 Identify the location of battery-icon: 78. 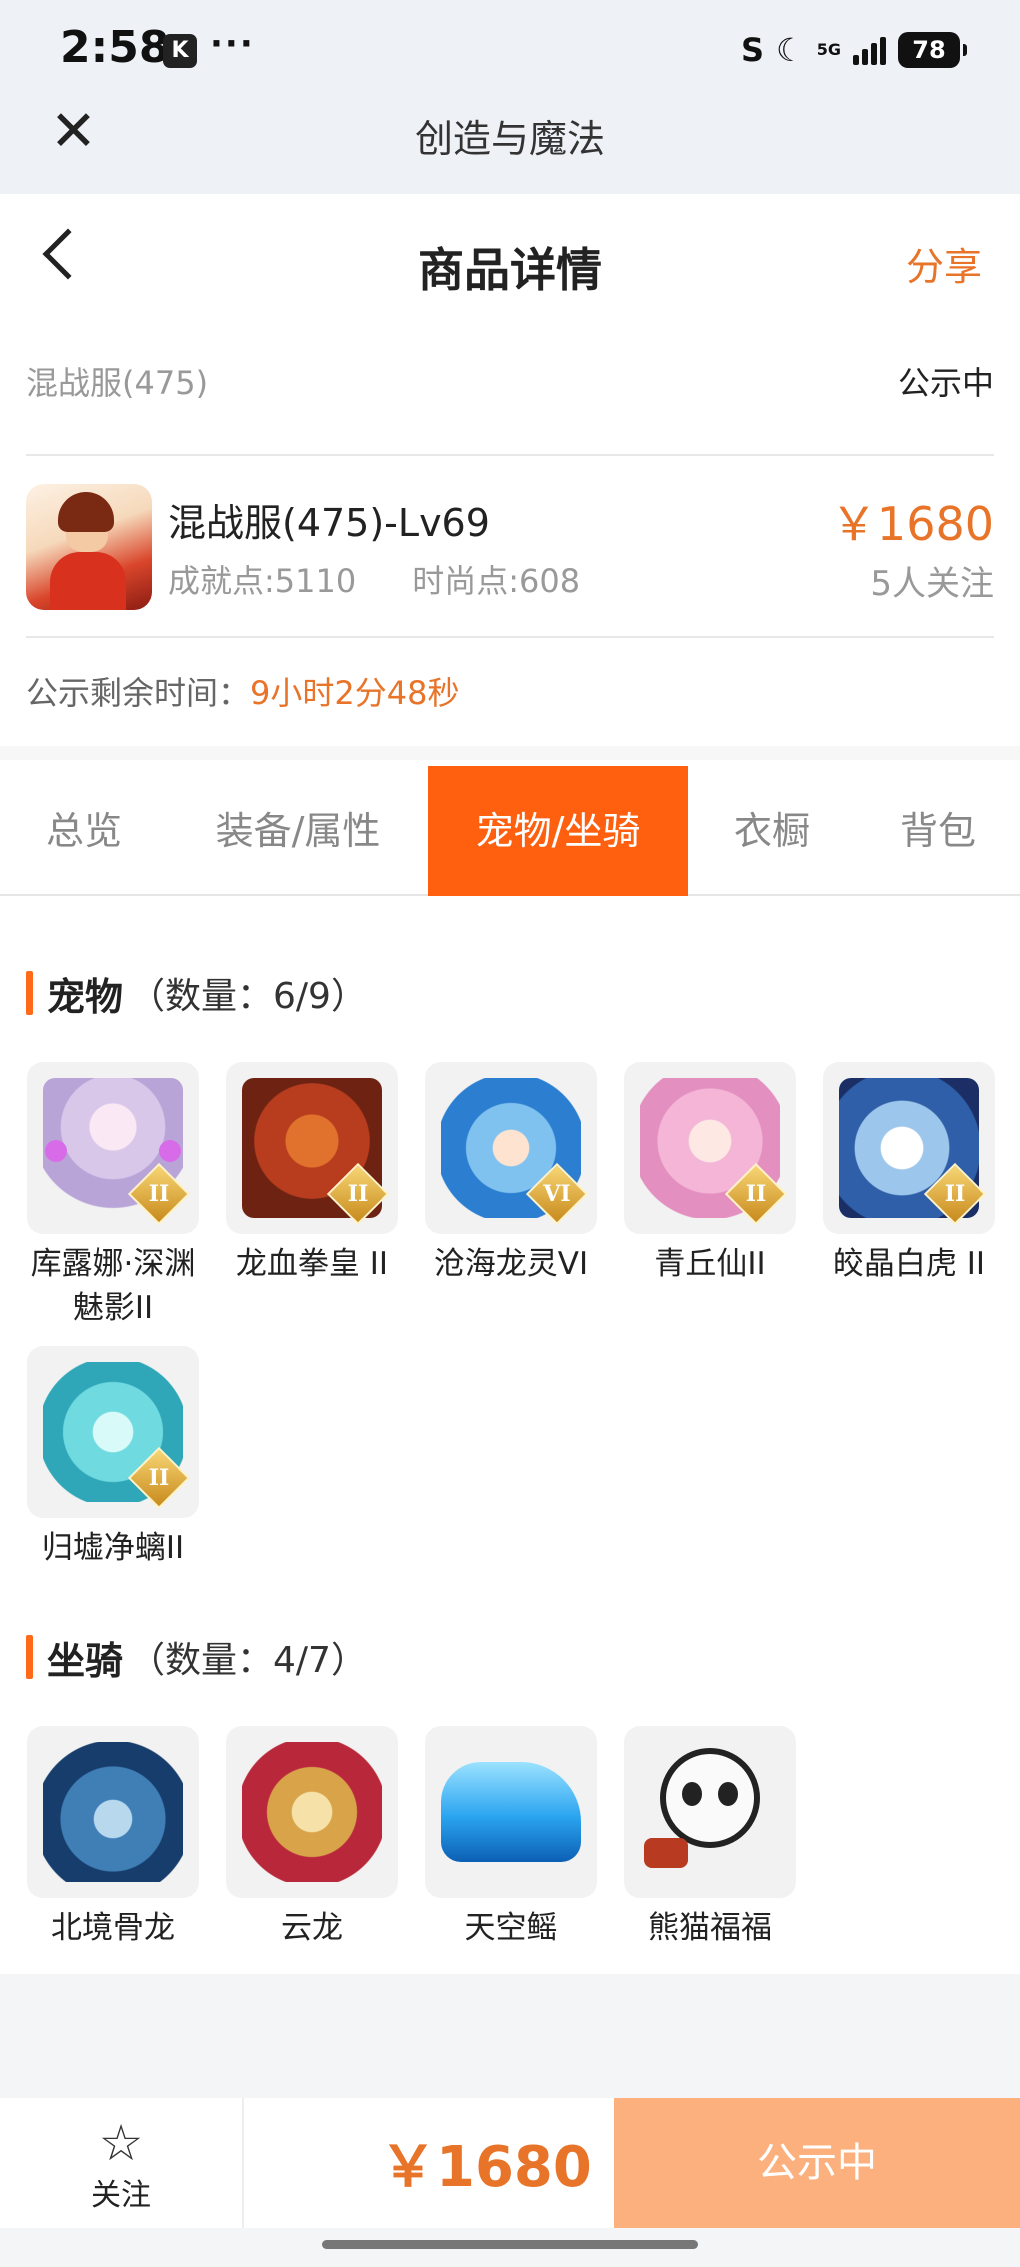
(932, 50).